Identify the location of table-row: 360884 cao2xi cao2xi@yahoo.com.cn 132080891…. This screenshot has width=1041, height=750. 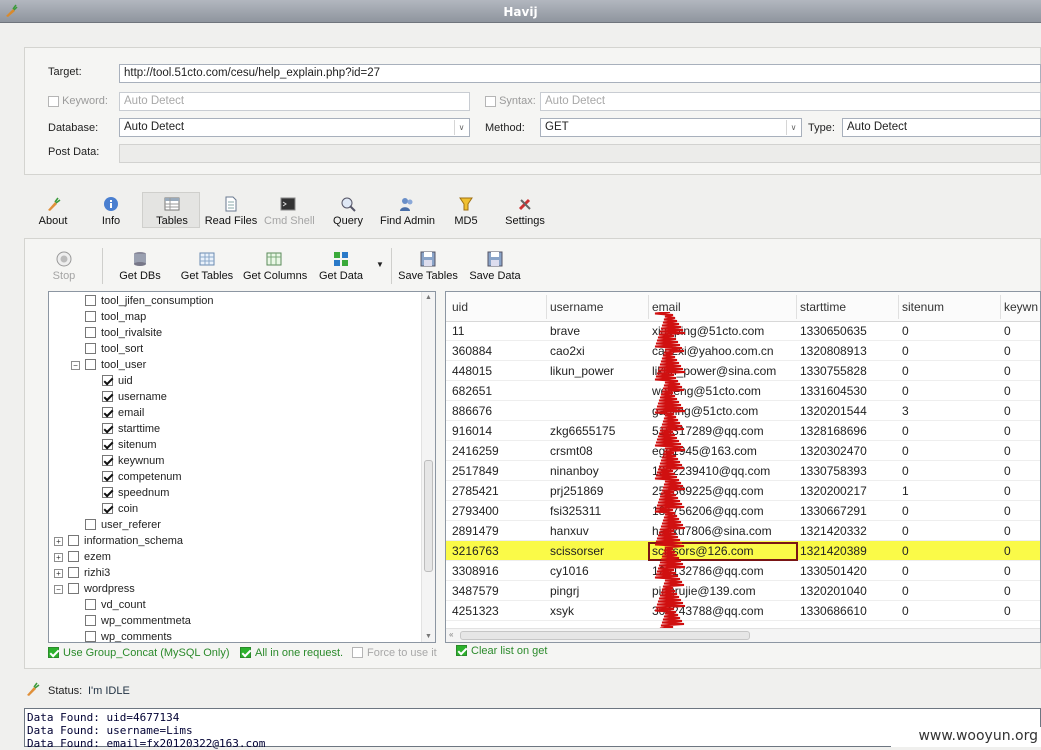
(743, 351).